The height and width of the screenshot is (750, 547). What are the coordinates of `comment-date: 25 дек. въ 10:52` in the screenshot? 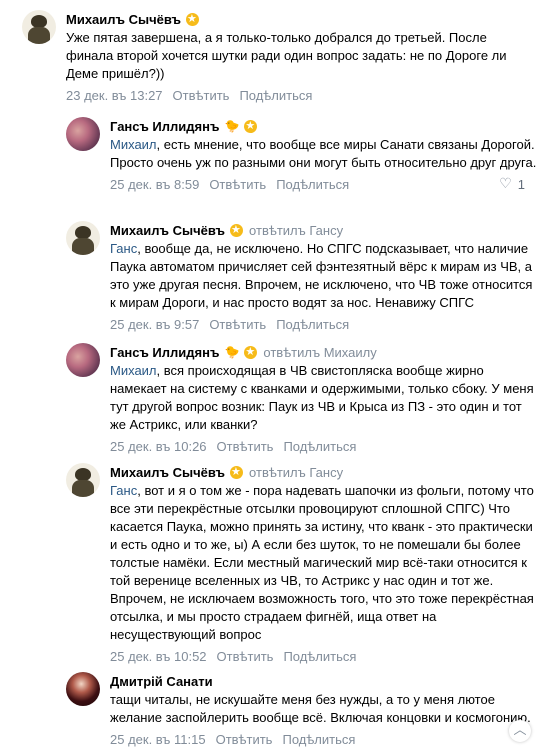 It's located at (158, 656).